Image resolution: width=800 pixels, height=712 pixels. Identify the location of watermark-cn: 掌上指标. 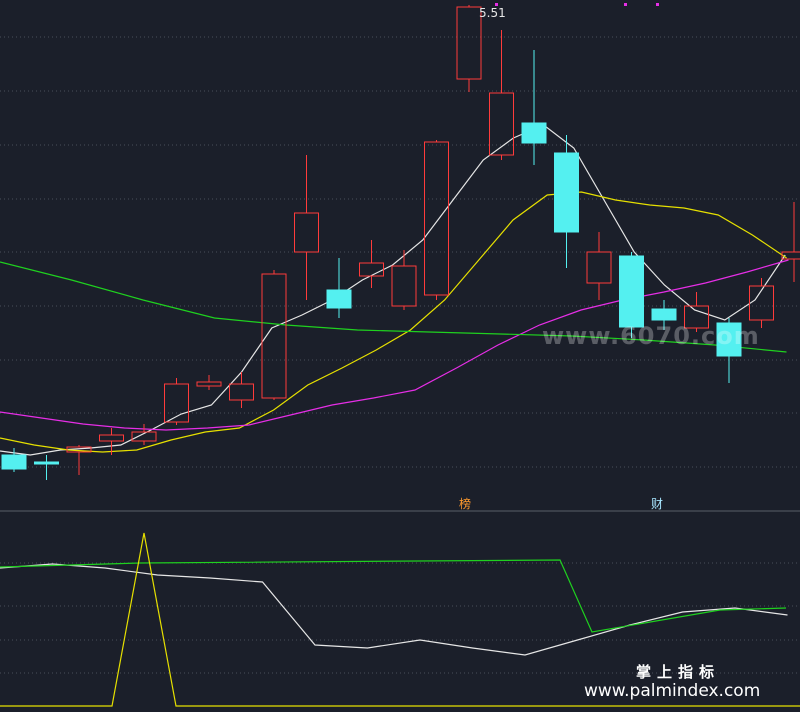
(678, 672).